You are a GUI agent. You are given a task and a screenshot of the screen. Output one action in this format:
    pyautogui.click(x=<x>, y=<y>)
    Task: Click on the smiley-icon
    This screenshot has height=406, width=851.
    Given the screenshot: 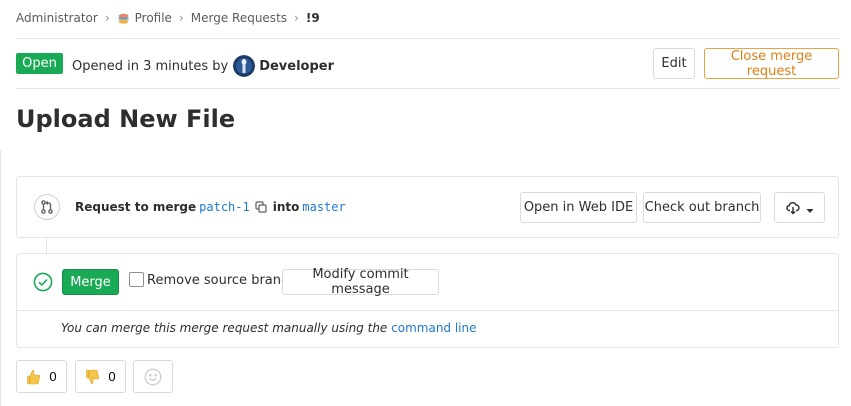 What is the action you would take?
    pyautogui.click(x=153, y=377)
    